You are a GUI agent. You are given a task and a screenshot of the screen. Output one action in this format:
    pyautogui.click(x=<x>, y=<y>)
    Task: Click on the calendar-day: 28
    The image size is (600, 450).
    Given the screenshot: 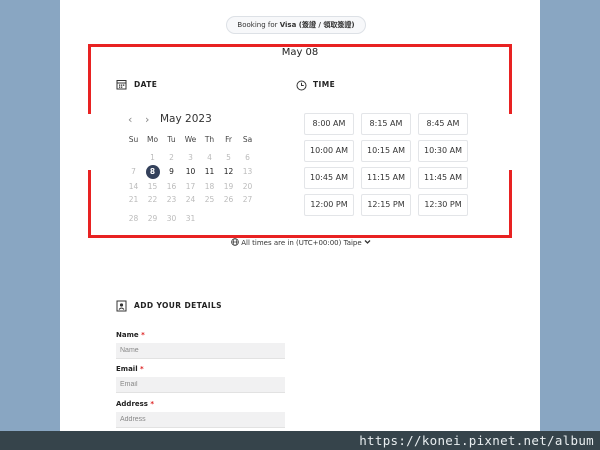 What is the action you would take?
    pyautogui.click(x=133, y=218)
    